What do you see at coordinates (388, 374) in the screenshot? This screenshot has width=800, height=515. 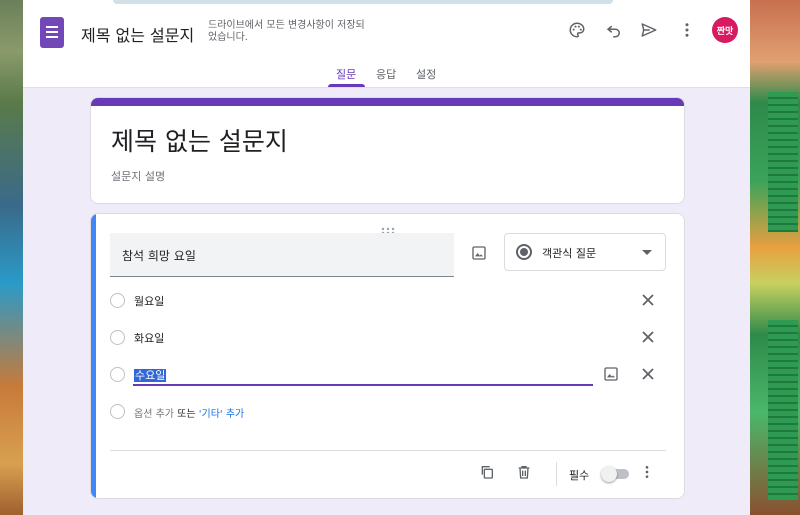 I see `option-row: 수요일` at bounding box center [388, 374].